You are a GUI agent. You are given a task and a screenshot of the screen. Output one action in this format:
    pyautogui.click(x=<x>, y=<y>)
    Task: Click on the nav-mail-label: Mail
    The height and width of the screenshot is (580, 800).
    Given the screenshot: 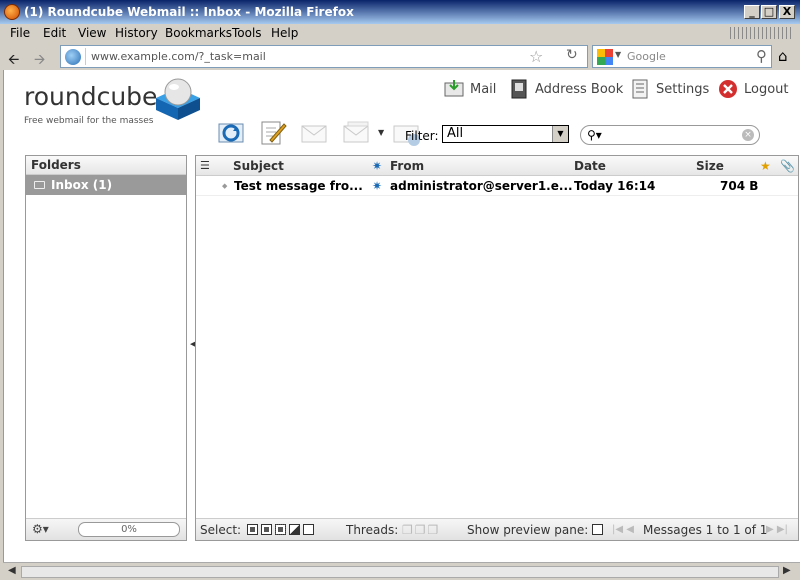 What is the action you would take?
    pyautogui.click(x=483, y=89)
    